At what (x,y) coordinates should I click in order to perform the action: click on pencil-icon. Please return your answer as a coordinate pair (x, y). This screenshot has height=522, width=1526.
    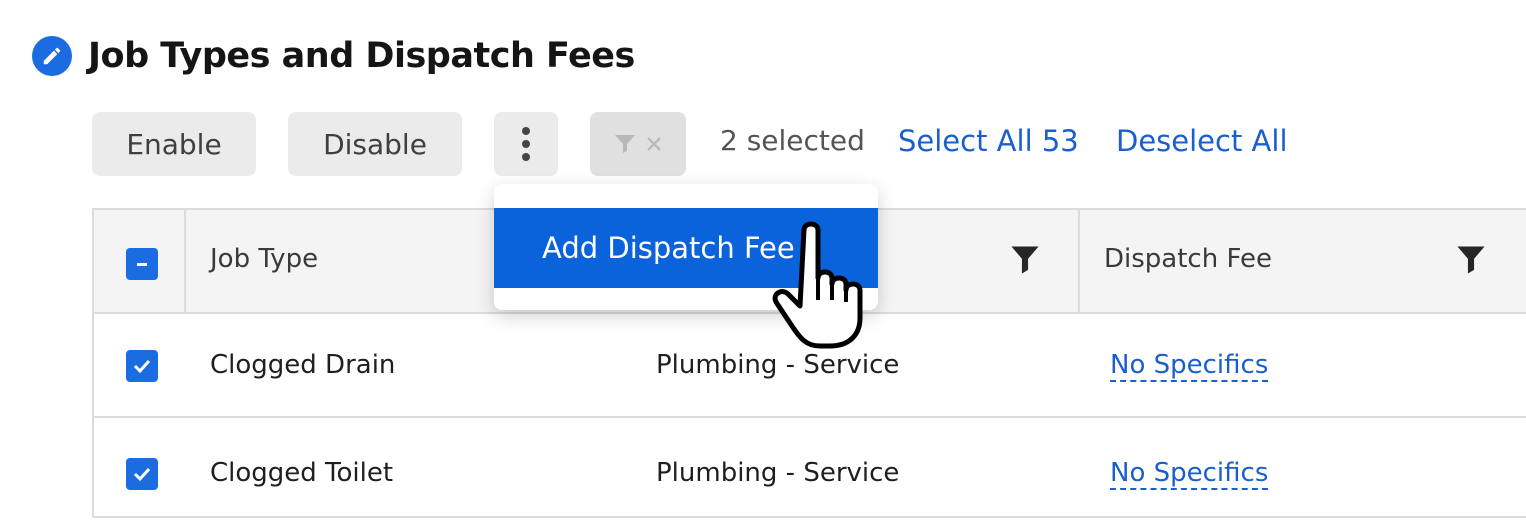
    Looking at the image, I should click on (52, 56).